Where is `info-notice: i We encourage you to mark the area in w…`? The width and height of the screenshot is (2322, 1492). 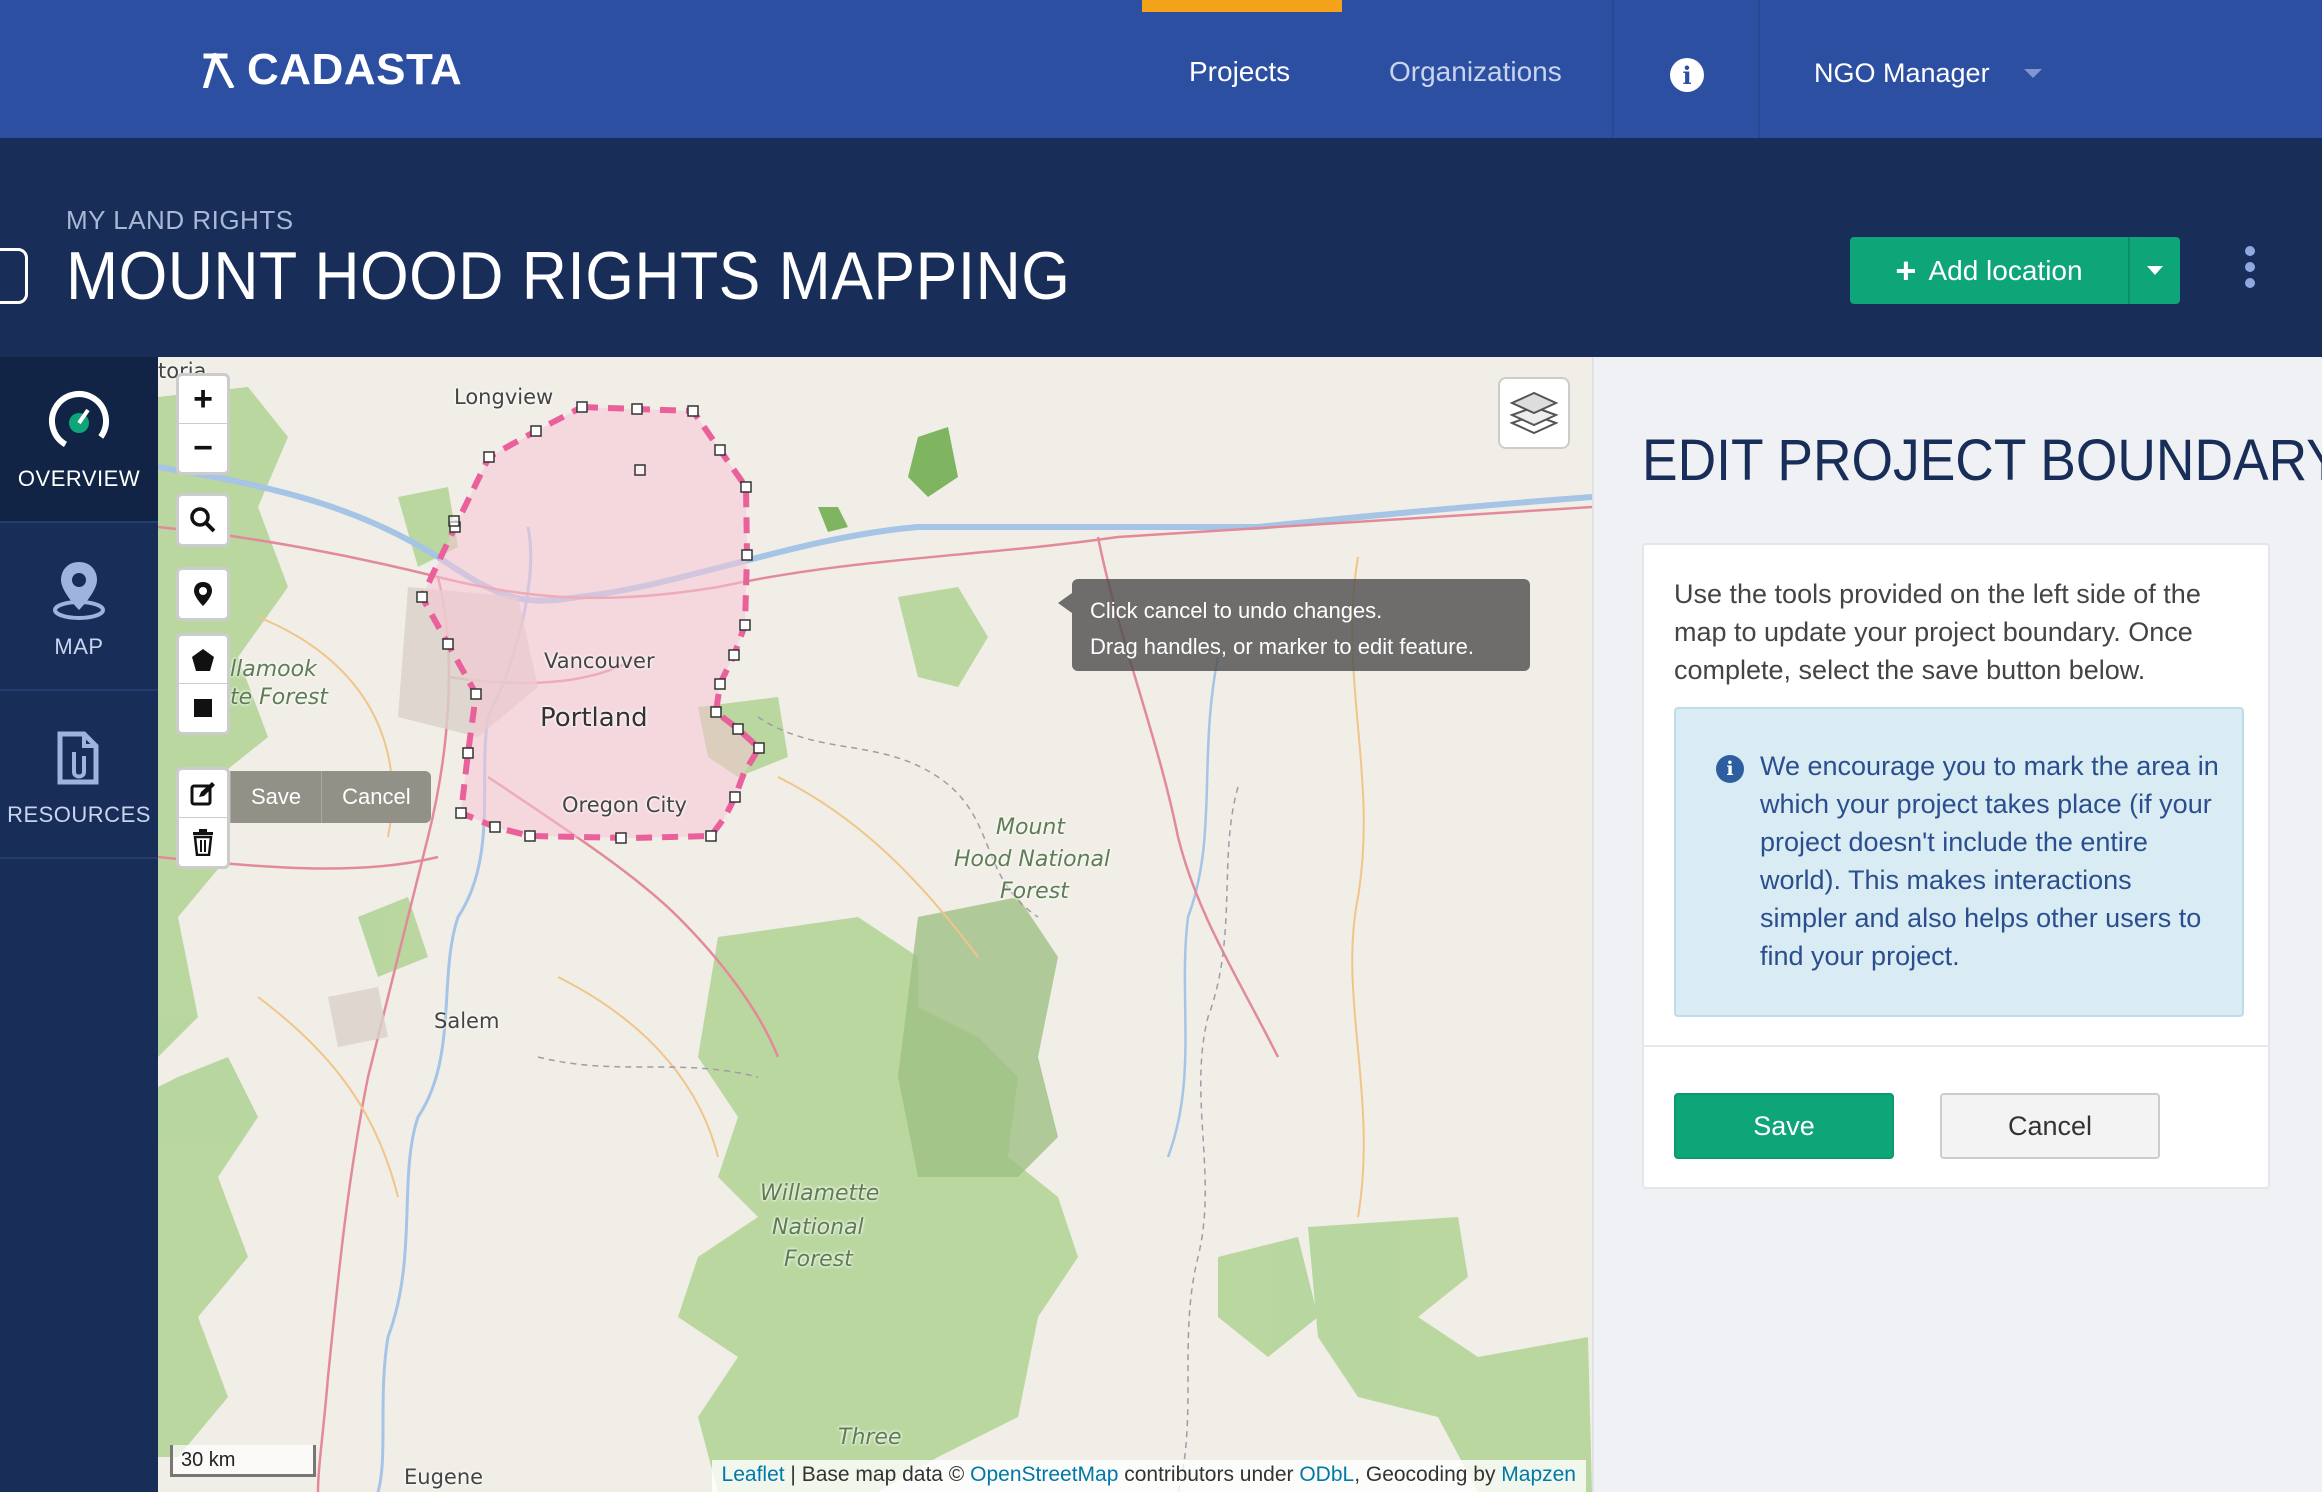
info-notice: i We encourage you to mark the area in w… is located at coordinates (1959, 862).